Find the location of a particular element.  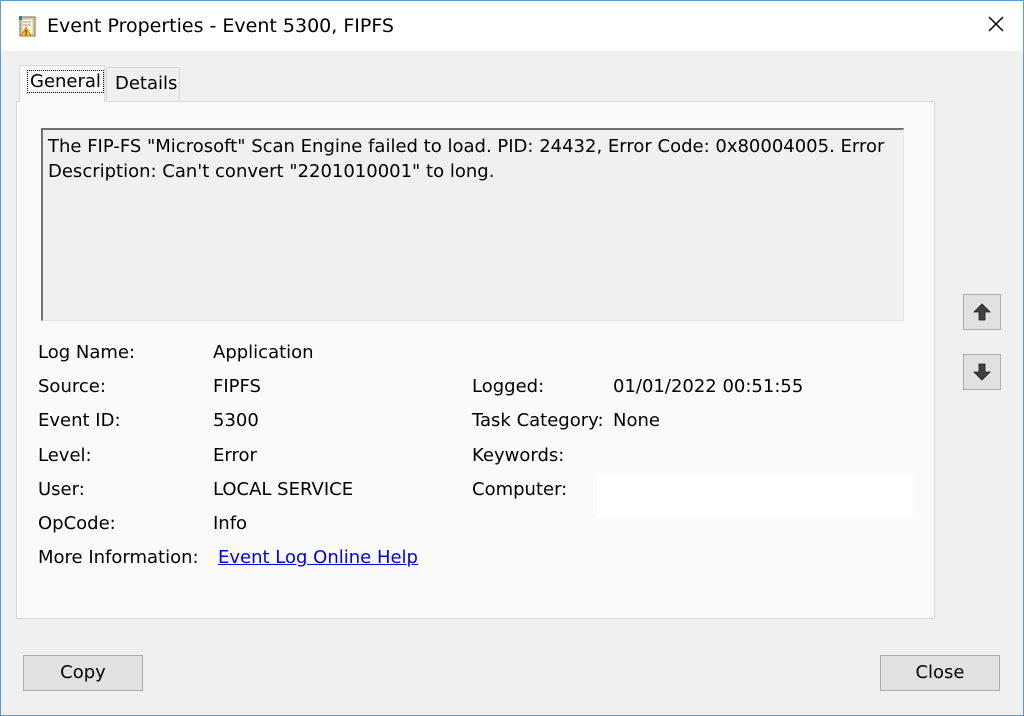

opcode-label: OpCode: is located at coordinates (77, 523).